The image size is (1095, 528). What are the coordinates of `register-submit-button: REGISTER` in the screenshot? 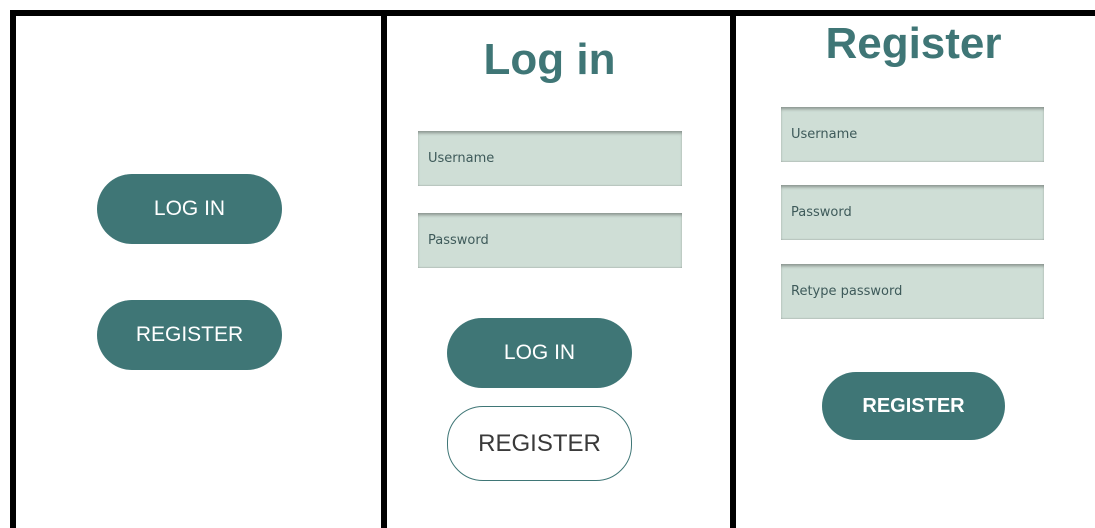 It's located at (913, 406).